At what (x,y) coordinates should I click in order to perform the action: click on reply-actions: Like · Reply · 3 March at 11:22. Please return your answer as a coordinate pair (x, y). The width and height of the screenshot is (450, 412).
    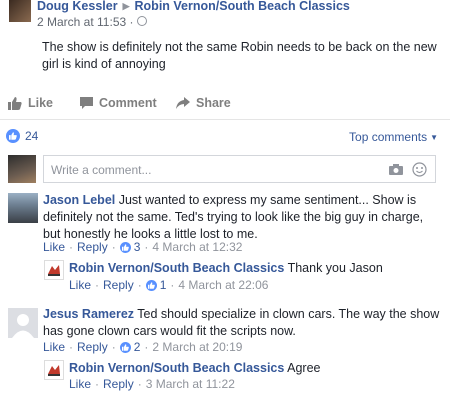
    Looking at the image, I should click on (152, 384).